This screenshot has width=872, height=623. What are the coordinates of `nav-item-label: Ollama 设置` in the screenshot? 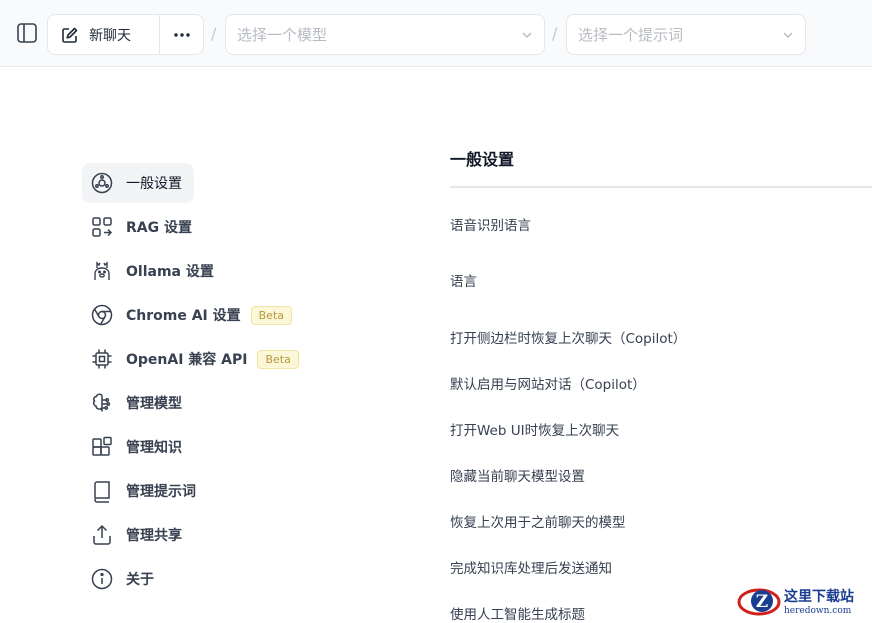 It's located at (170, 272).